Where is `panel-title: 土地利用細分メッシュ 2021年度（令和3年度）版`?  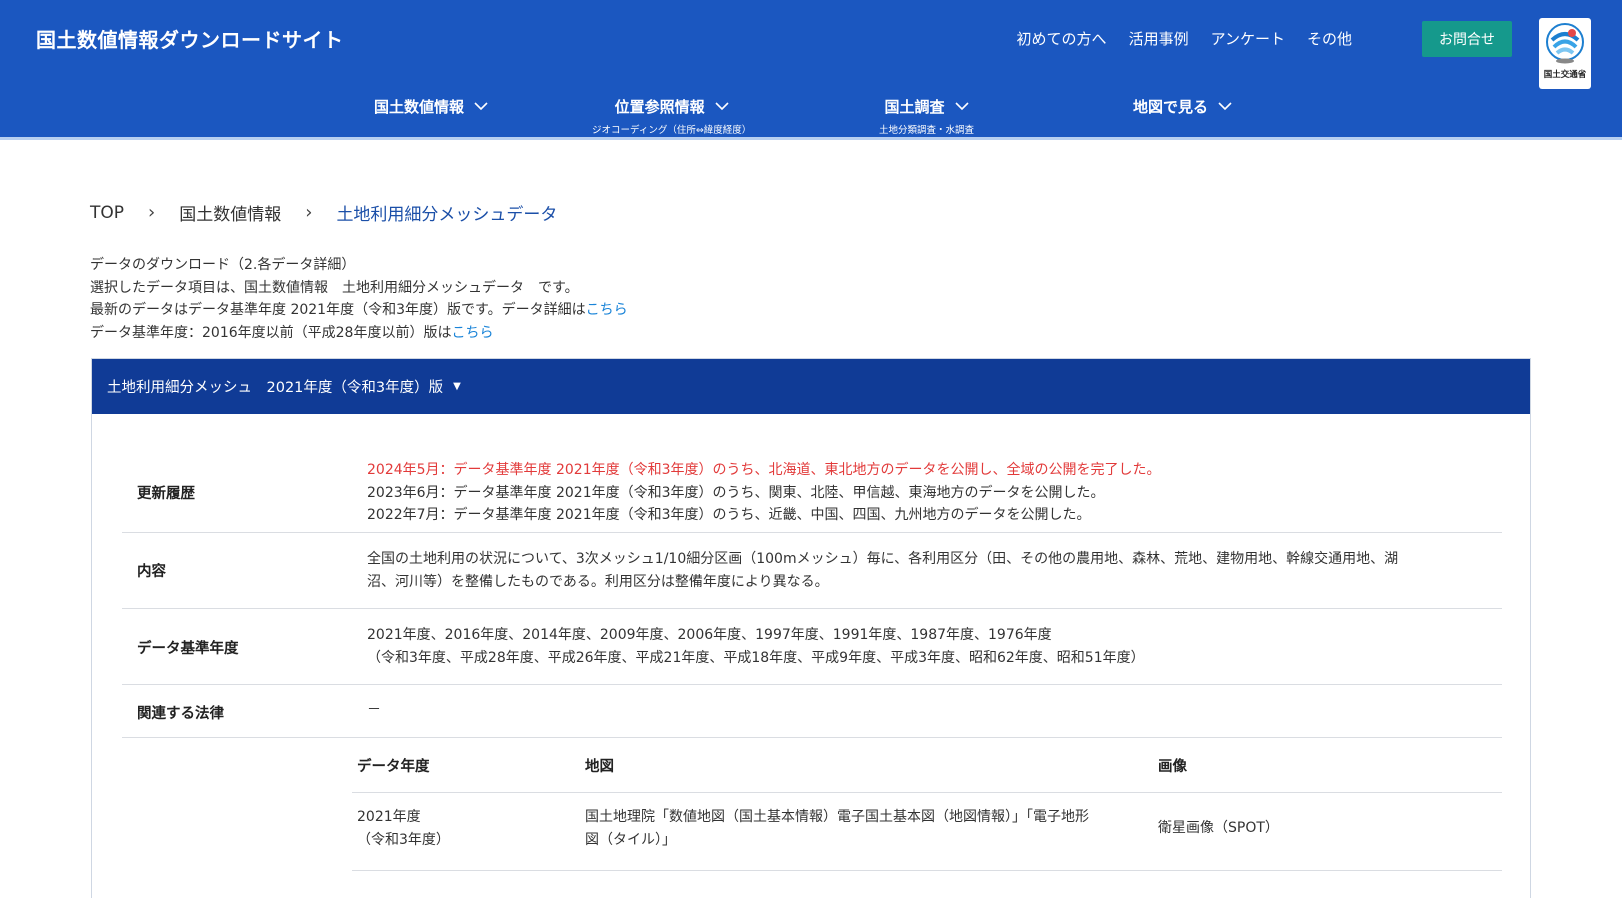
panel-title: 土地利用細分メッシュ 2021年度（令和3年度）版 is located at coordinates (275, 388).